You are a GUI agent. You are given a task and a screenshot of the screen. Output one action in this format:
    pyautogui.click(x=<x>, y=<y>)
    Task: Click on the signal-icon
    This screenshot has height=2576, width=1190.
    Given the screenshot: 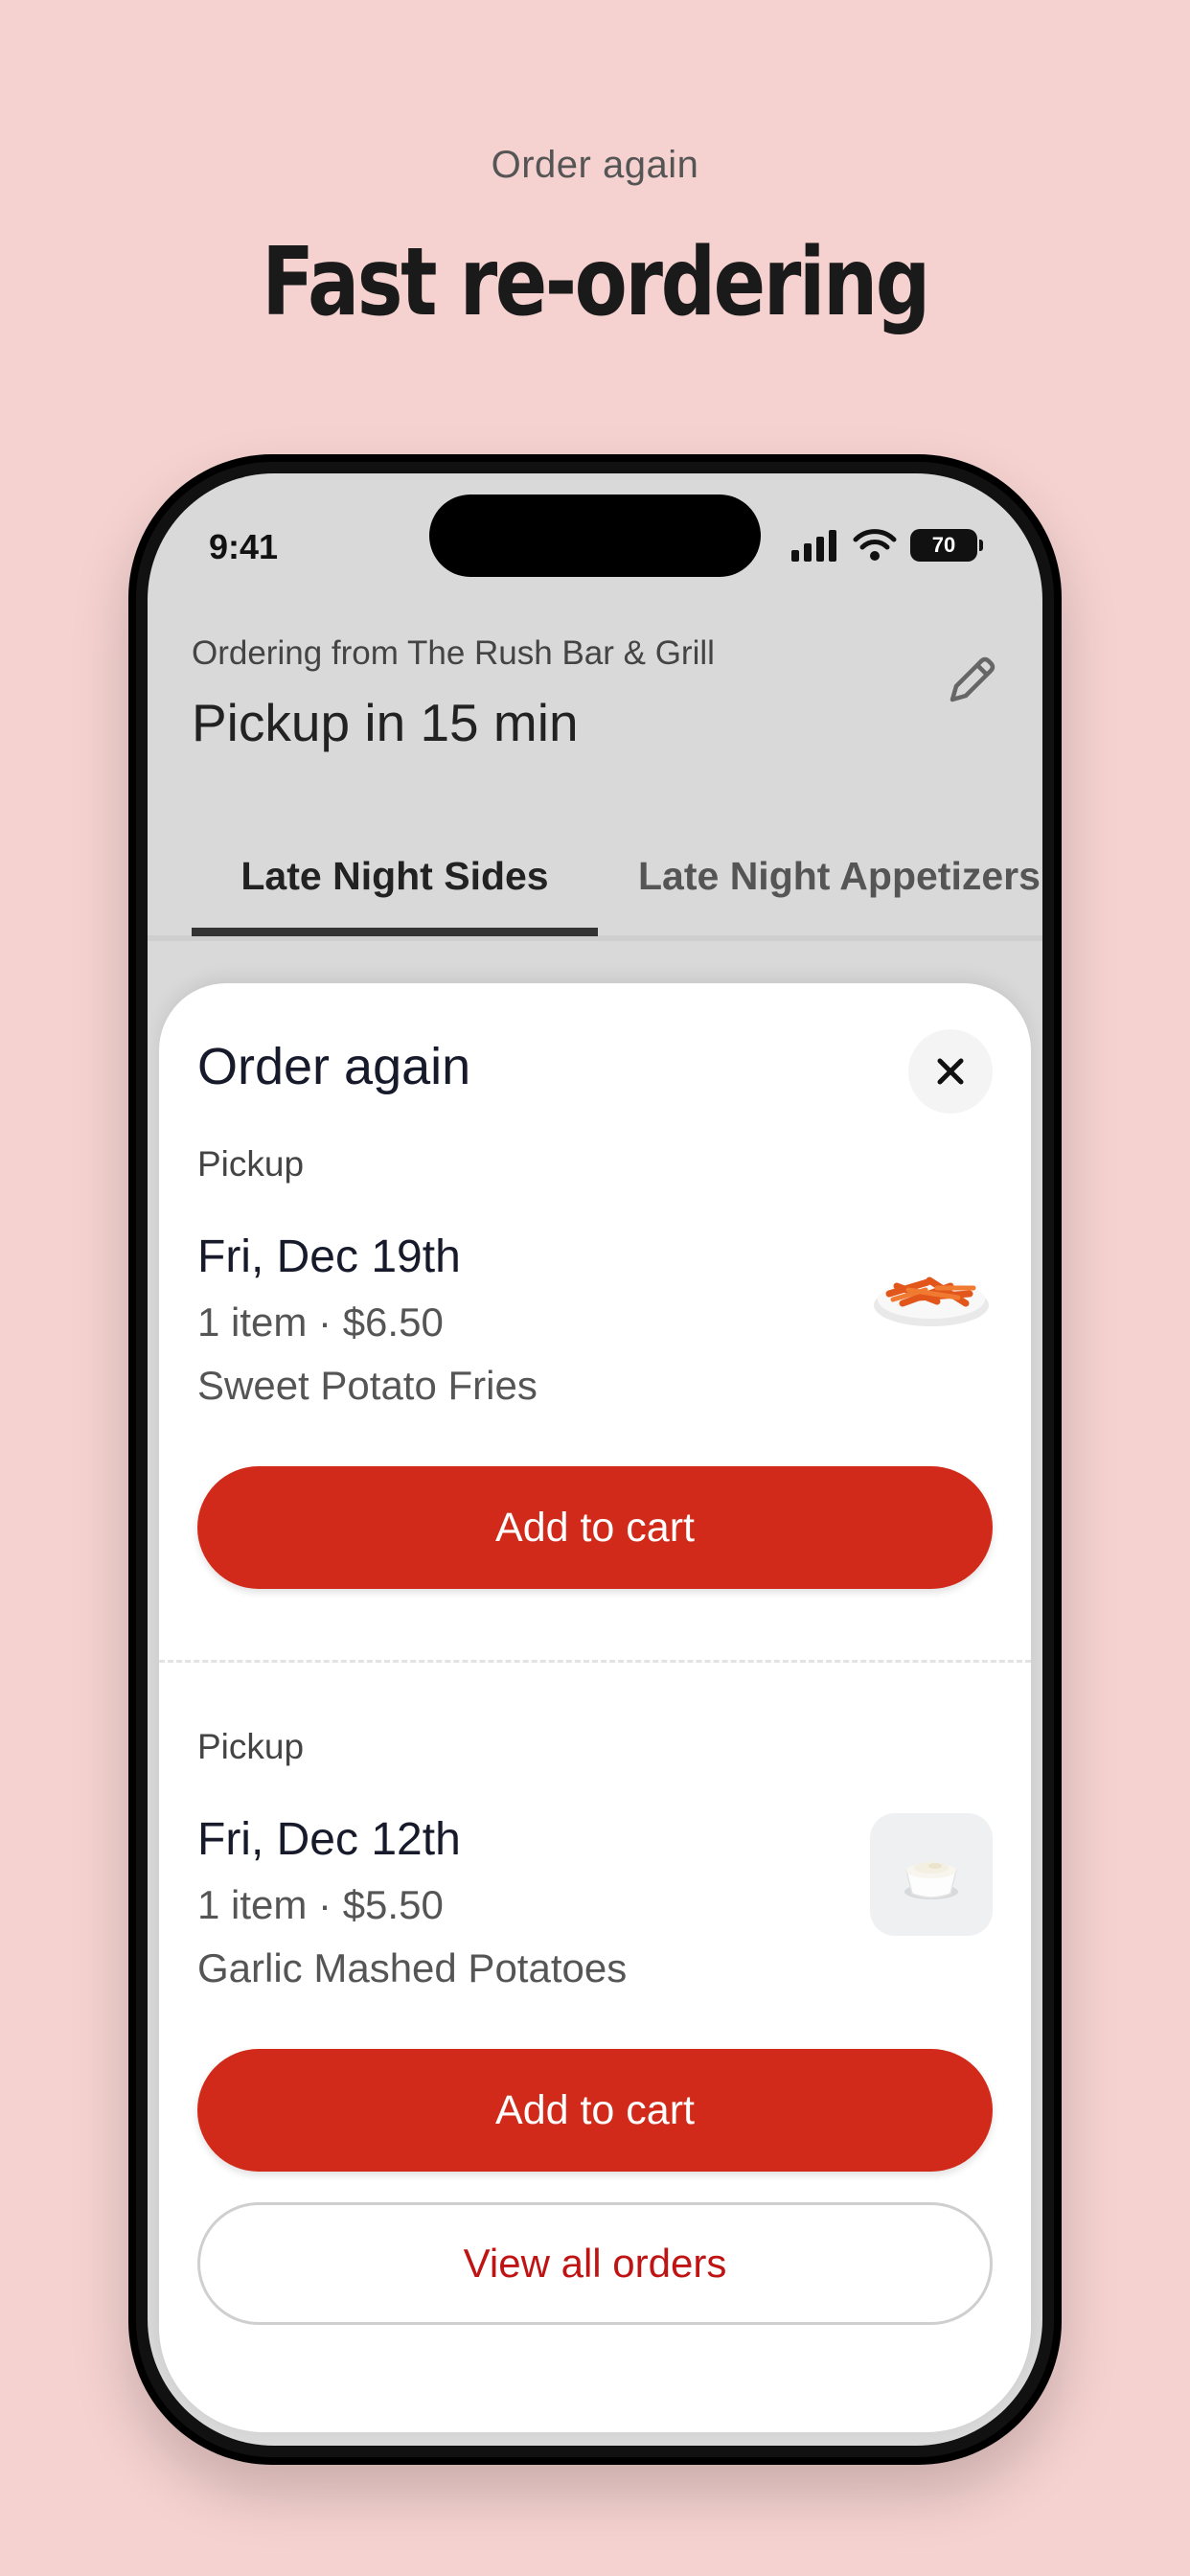 What is the action you would take?
    pyautogui.click(x=813, y=546)
    